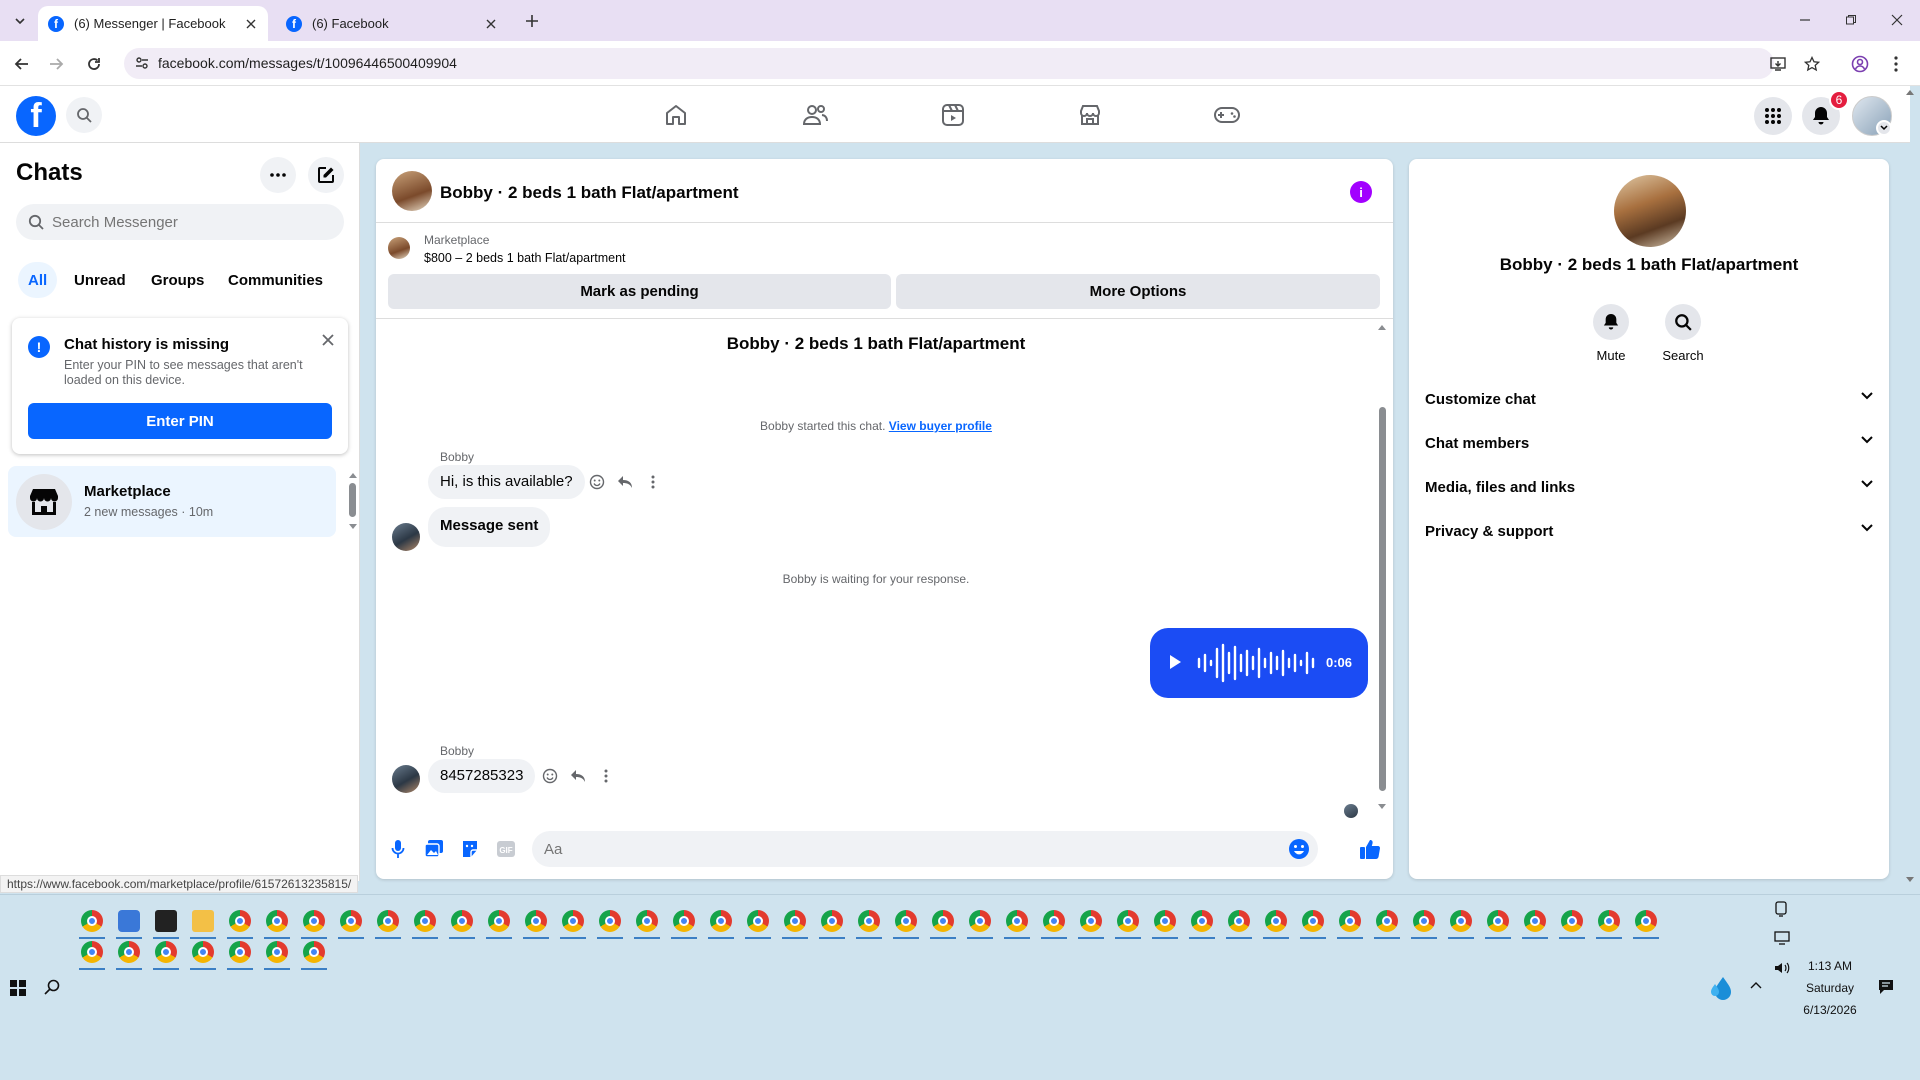  Describe the element at coordinates (1259, 663) in the screenshot. I see `voice-message-bubble: 0:06` at that location.